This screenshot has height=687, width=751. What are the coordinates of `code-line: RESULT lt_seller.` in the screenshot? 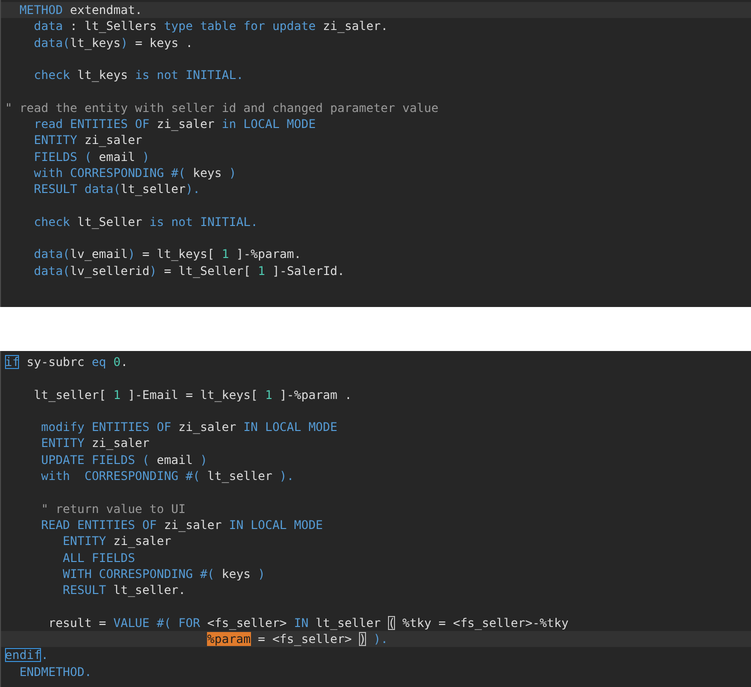 It's located at (124, 590).